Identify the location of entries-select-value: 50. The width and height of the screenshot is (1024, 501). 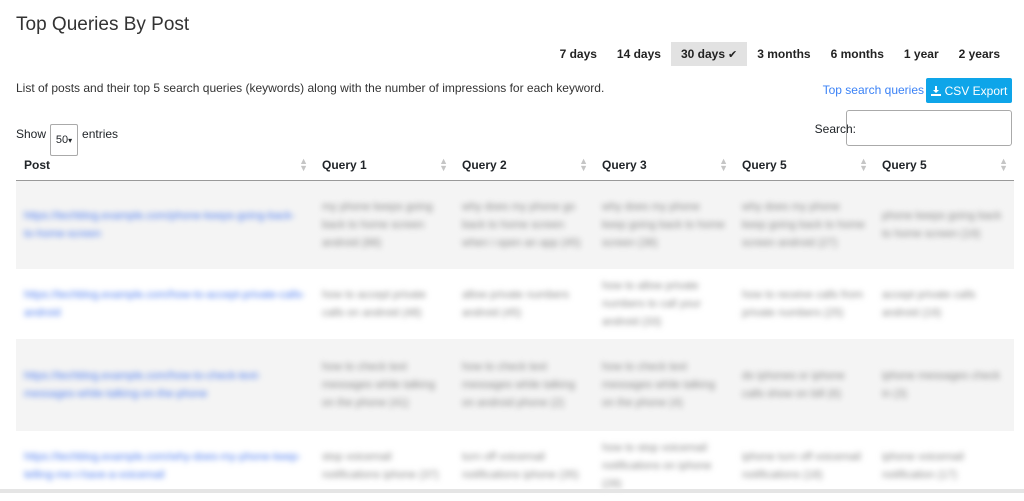
(62, 140).